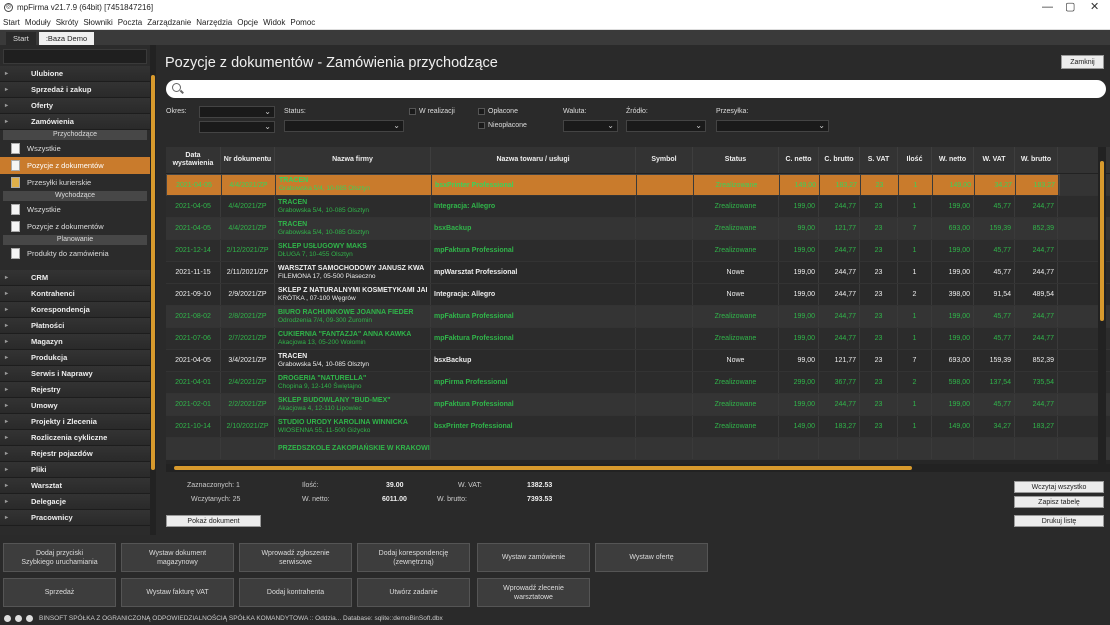 This screenshot has height=625, width=1110. Describe the element at coordinates (75, 122) in the screenshot. I see `sidebar-cat-zamowienia: Zamówienia` at that location.